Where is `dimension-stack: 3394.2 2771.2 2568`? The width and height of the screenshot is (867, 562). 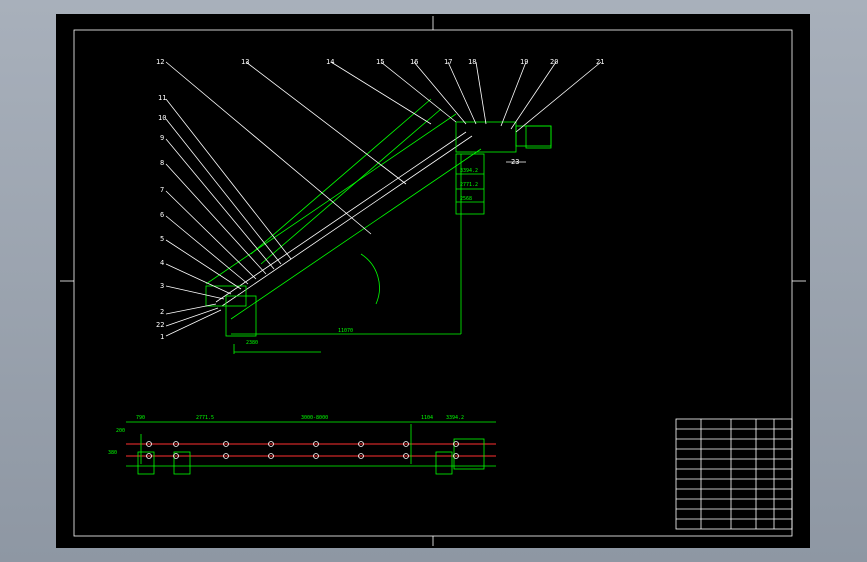 dimension-stack: 3394.2 2771.2 2568 is located at coordinates (503, 170).